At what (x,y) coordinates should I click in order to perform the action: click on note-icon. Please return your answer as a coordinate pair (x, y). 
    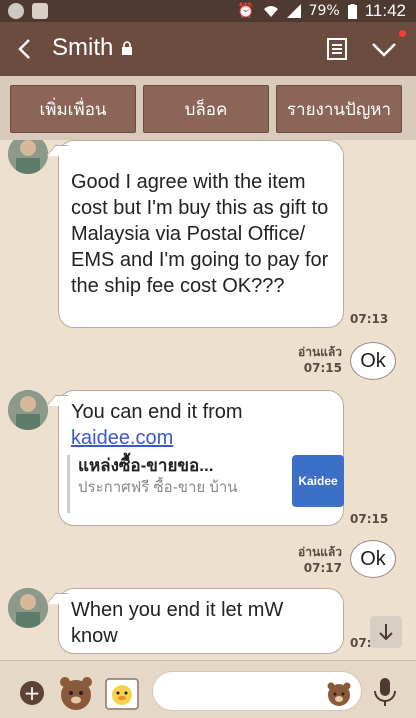
    Looking at the image, I should click on (337, 49).